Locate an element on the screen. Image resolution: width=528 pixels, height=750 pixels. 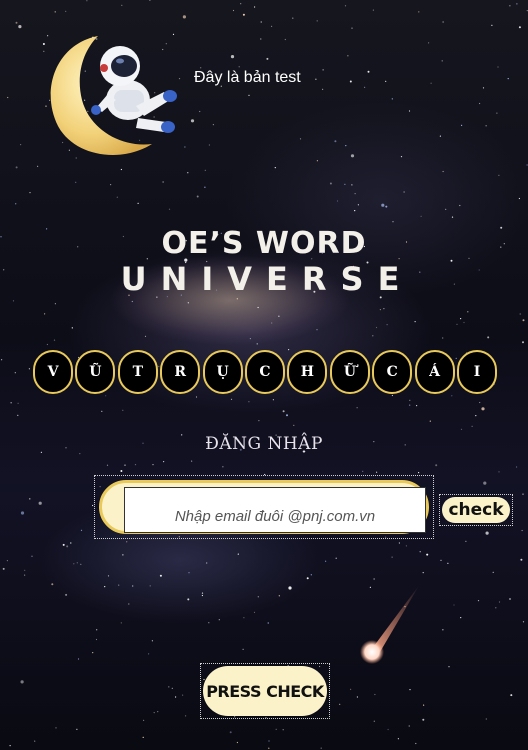
letter-tile: T is located at coordinates (137, 372).